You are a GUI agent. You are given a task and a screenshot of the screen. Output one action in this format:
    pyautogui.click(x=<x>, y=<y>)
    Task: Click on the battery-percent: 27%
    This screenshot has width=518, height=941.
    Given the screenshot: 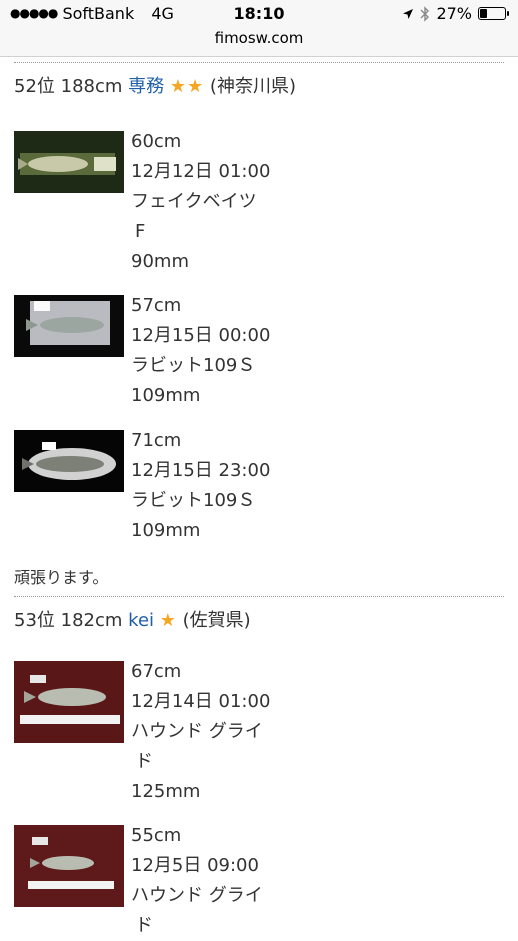 What is the action you would take?
    pyautogui.click(x=454, y=13)
    